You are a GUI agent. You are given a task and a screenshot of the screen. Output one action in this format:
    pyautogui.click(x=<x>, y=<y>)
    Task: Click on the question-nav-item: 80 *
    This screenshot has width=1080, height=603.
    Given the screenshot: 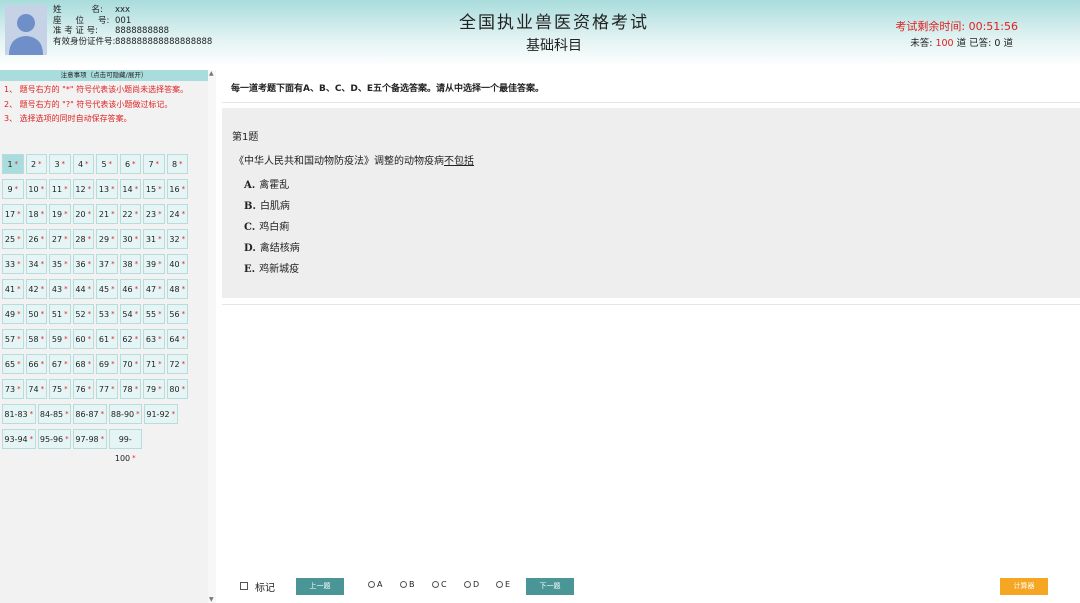 What is the action you would take?
    pyautogui.click(x=177, y=389)
    